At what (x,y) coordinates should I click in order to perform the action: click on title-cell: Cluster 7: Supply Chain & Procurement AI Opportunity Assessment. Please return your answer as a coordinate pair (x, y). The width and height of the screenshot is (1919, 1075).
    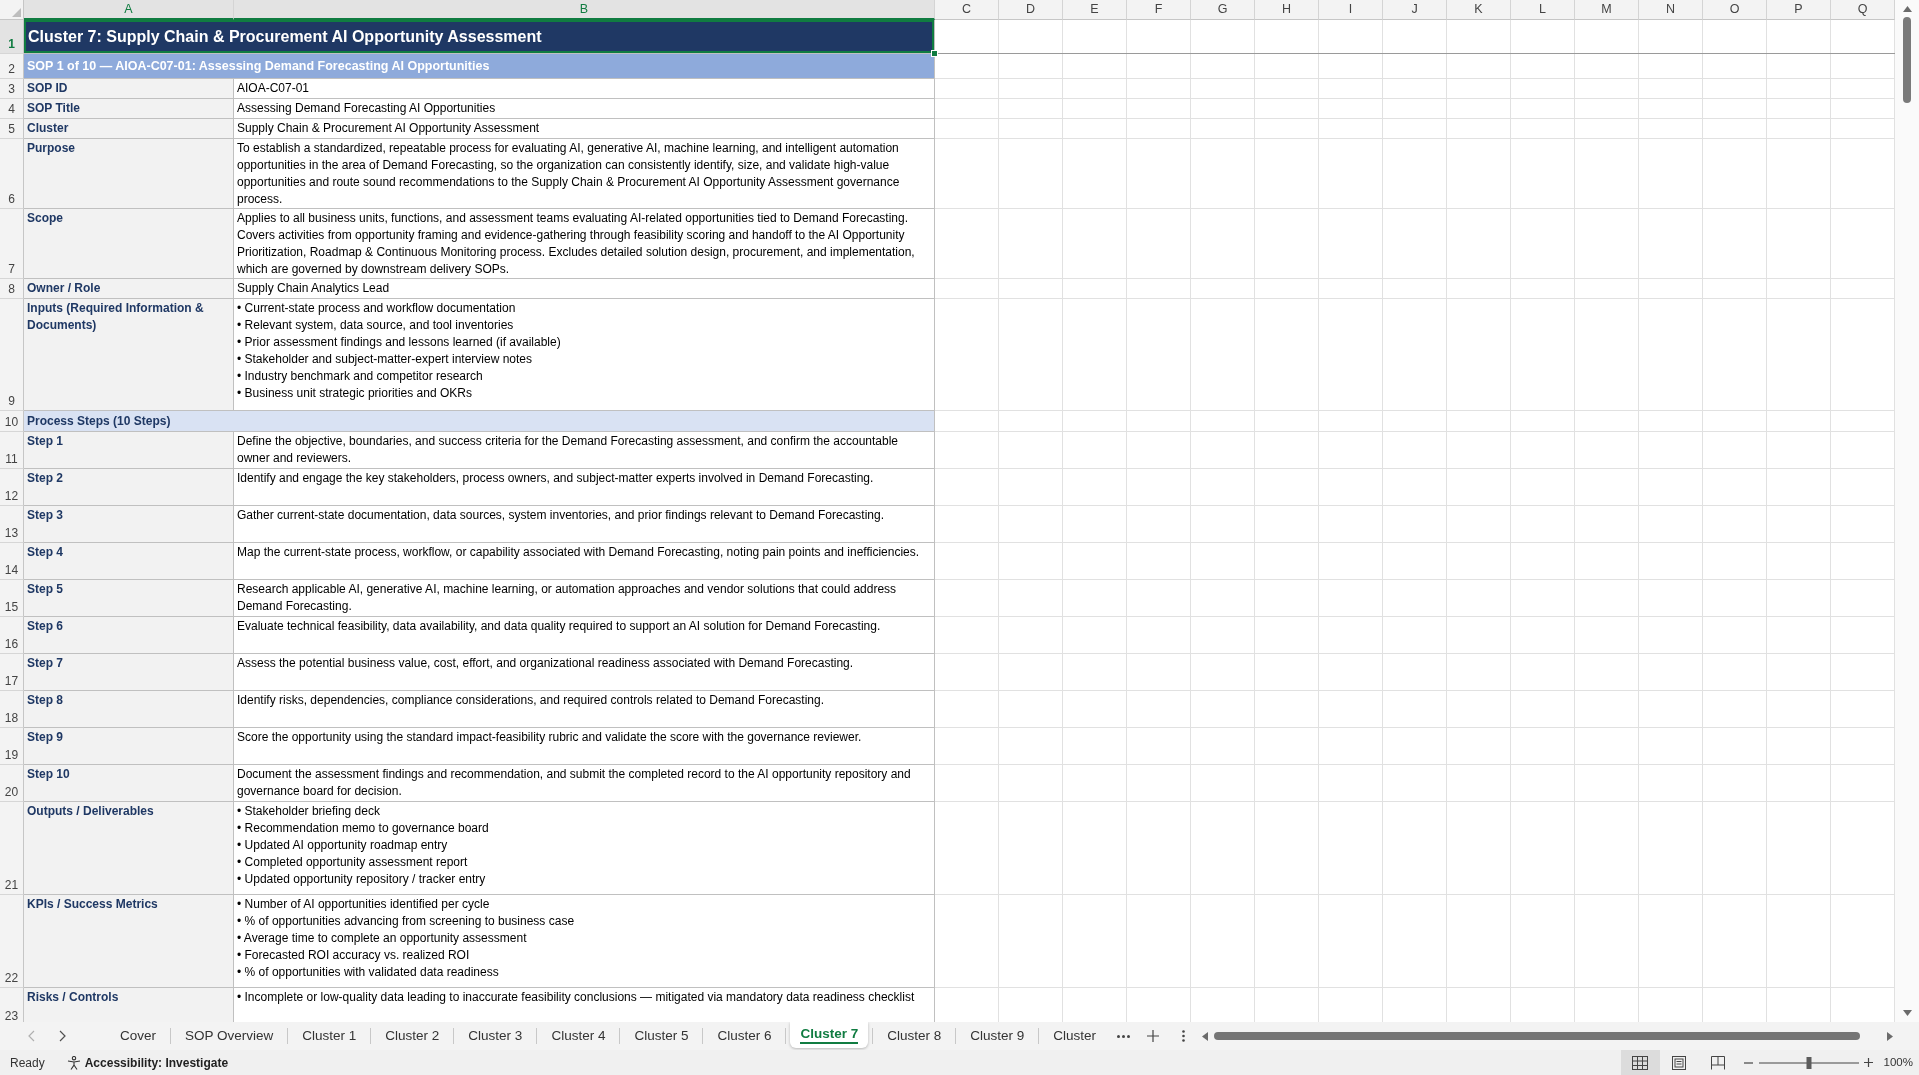
    Looking at the image, I should click on (479, 37).